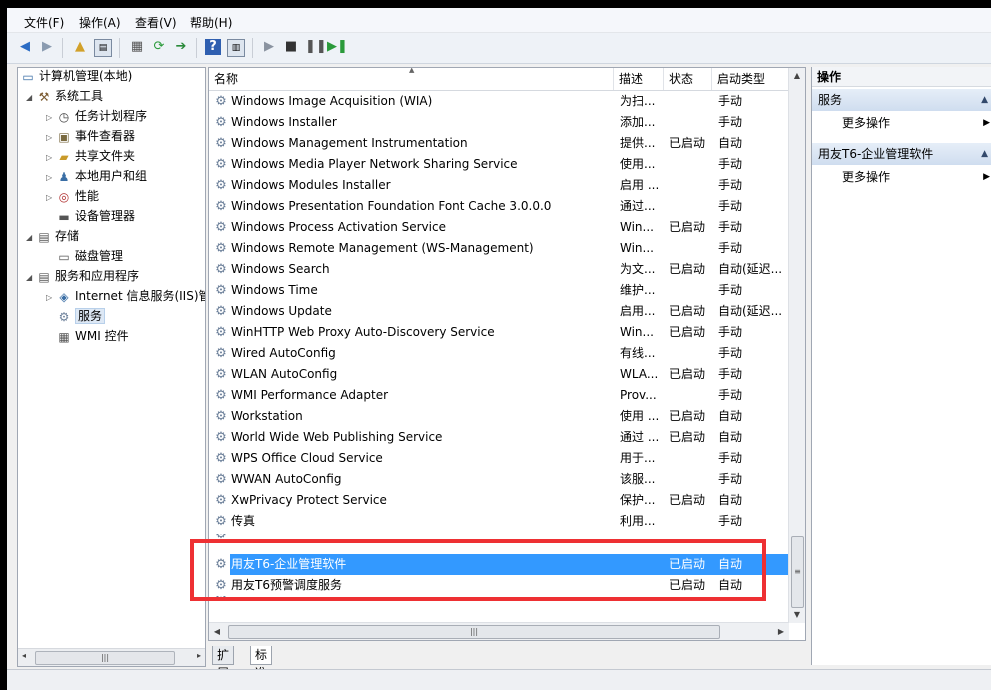 The height and width of the screenshot is (690, 991). I want to click on table-row: ⚙ WPS Office Cloud Service 用于... 手动, so click(499, 458).